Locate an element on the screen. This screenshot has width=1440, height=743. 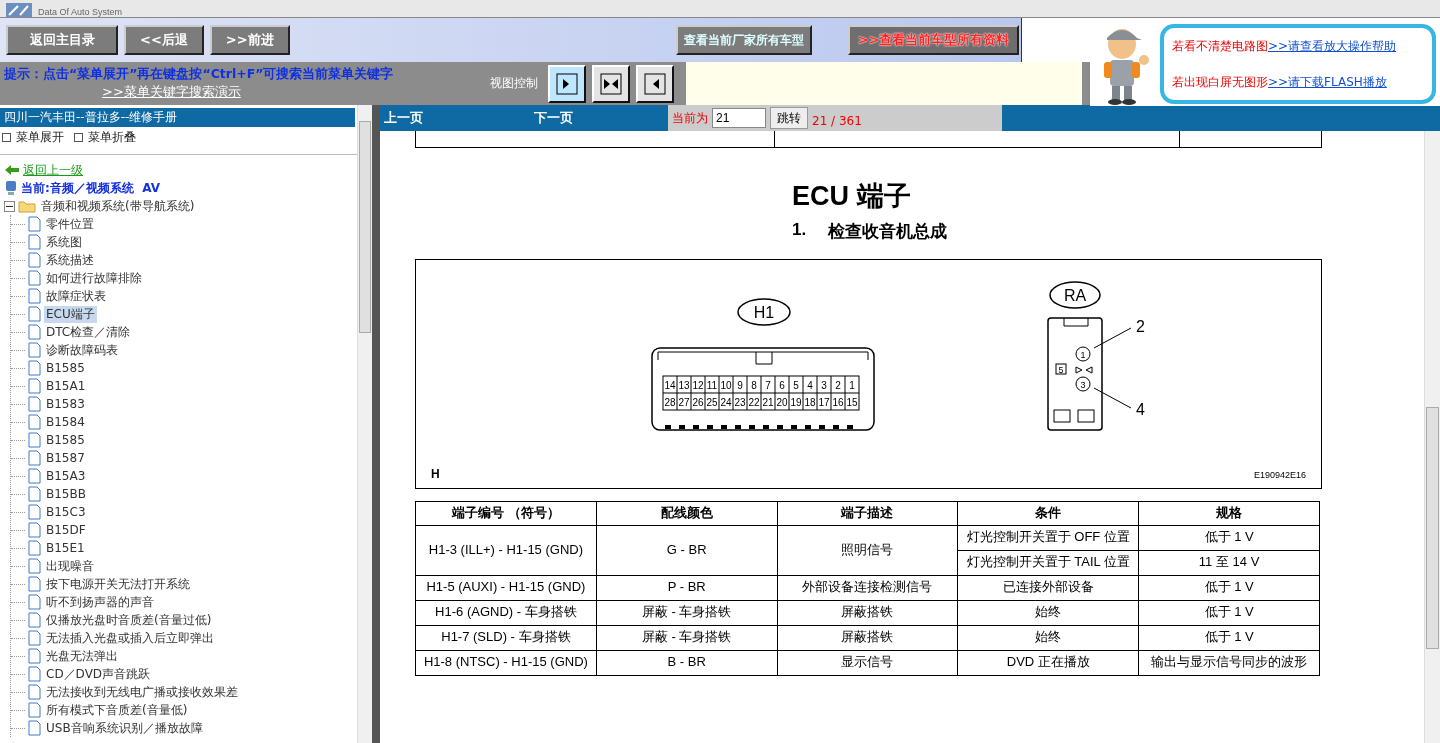
tree-item: B15BB is located at coordinates (66, 494).